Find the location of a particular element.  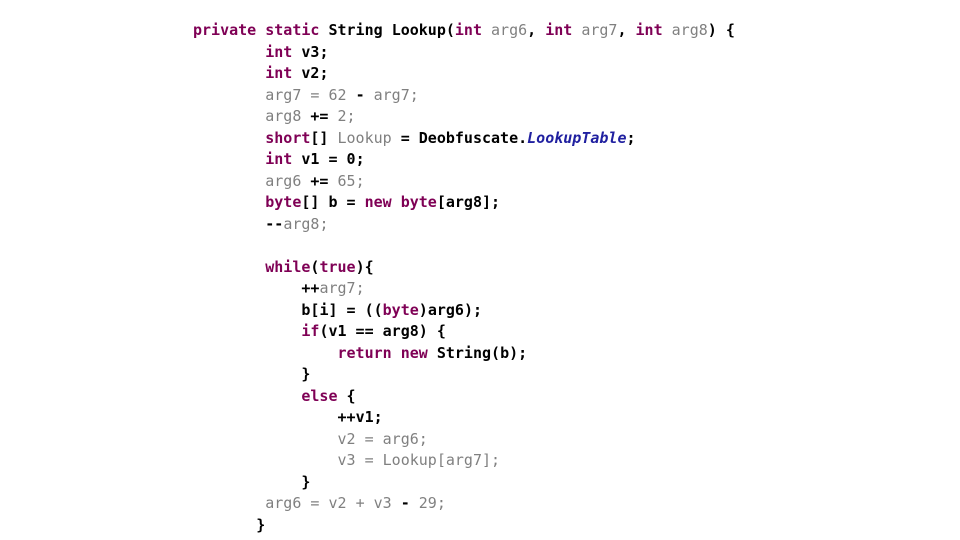

code-token-punc: = is located at coordinates (333, 159).